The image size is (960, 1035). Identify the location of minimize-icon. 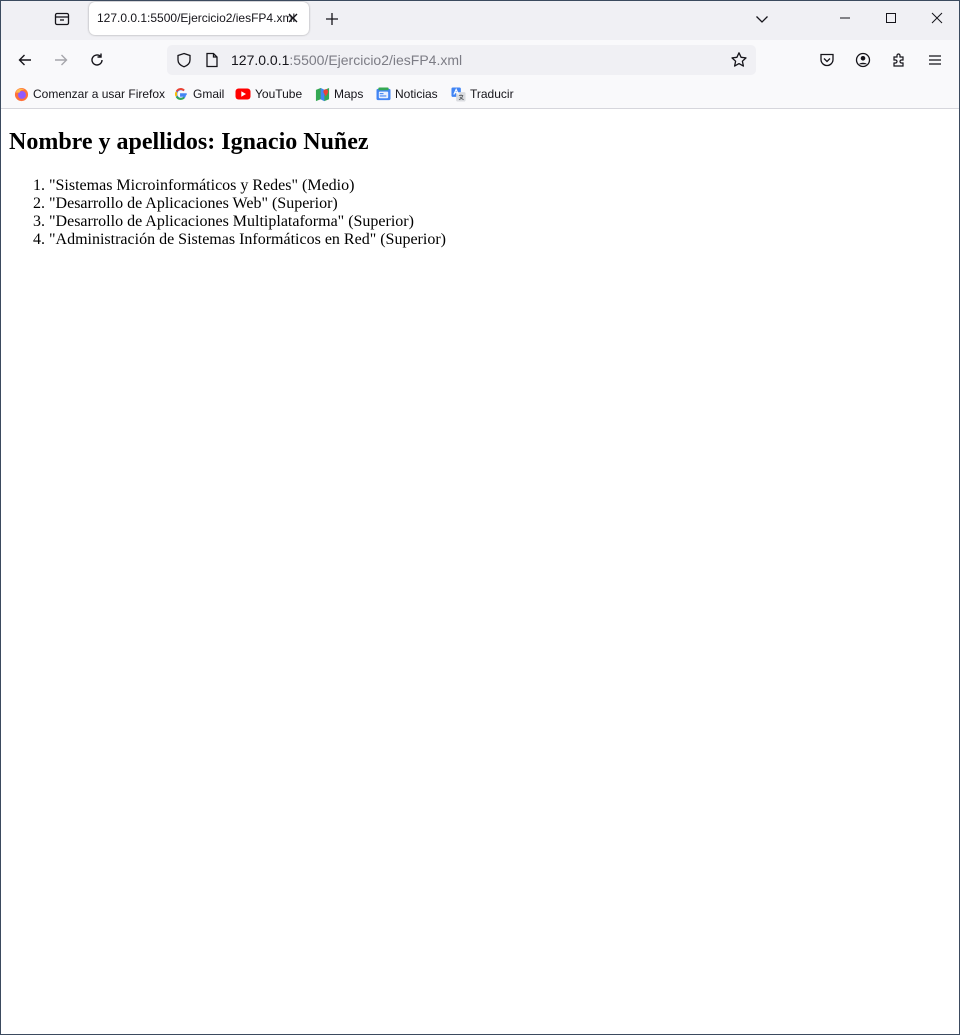
(845, 18).